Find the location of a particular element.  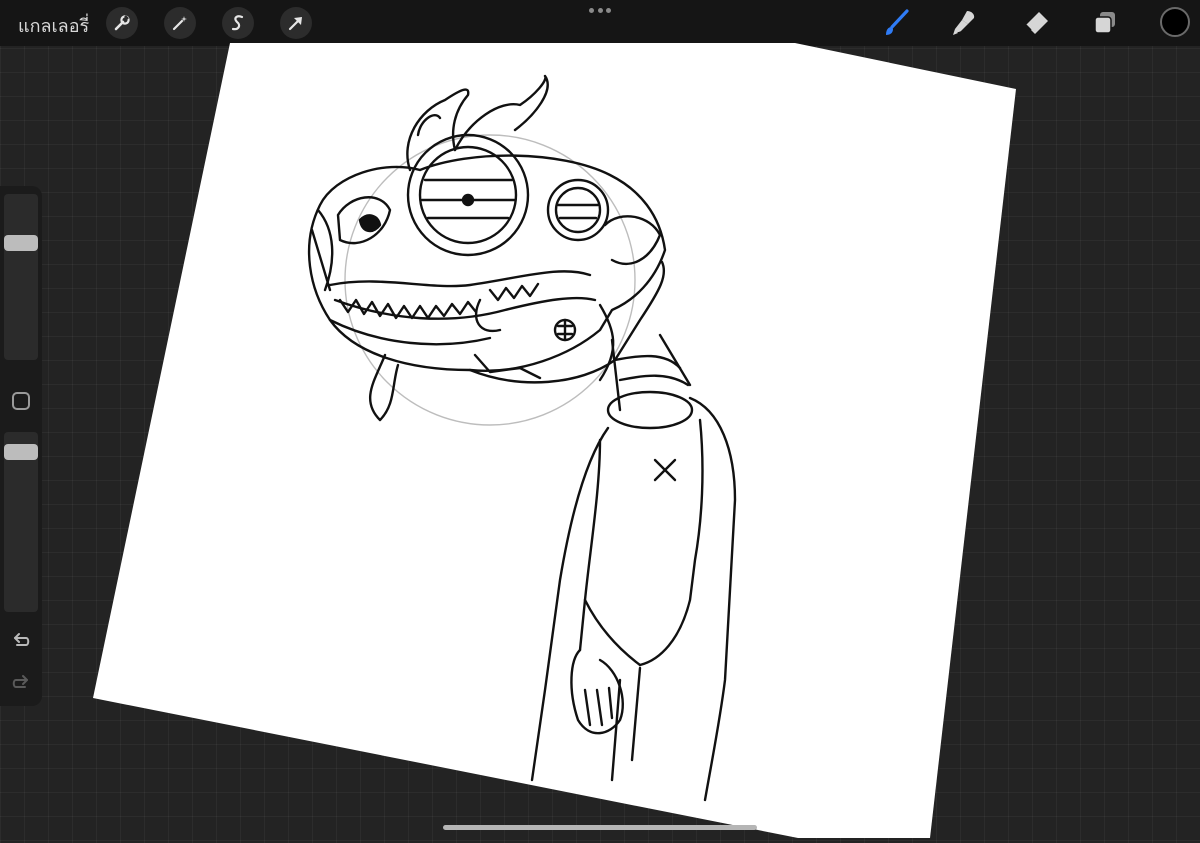

brush-size-slider is located at coordinates (21, 277).